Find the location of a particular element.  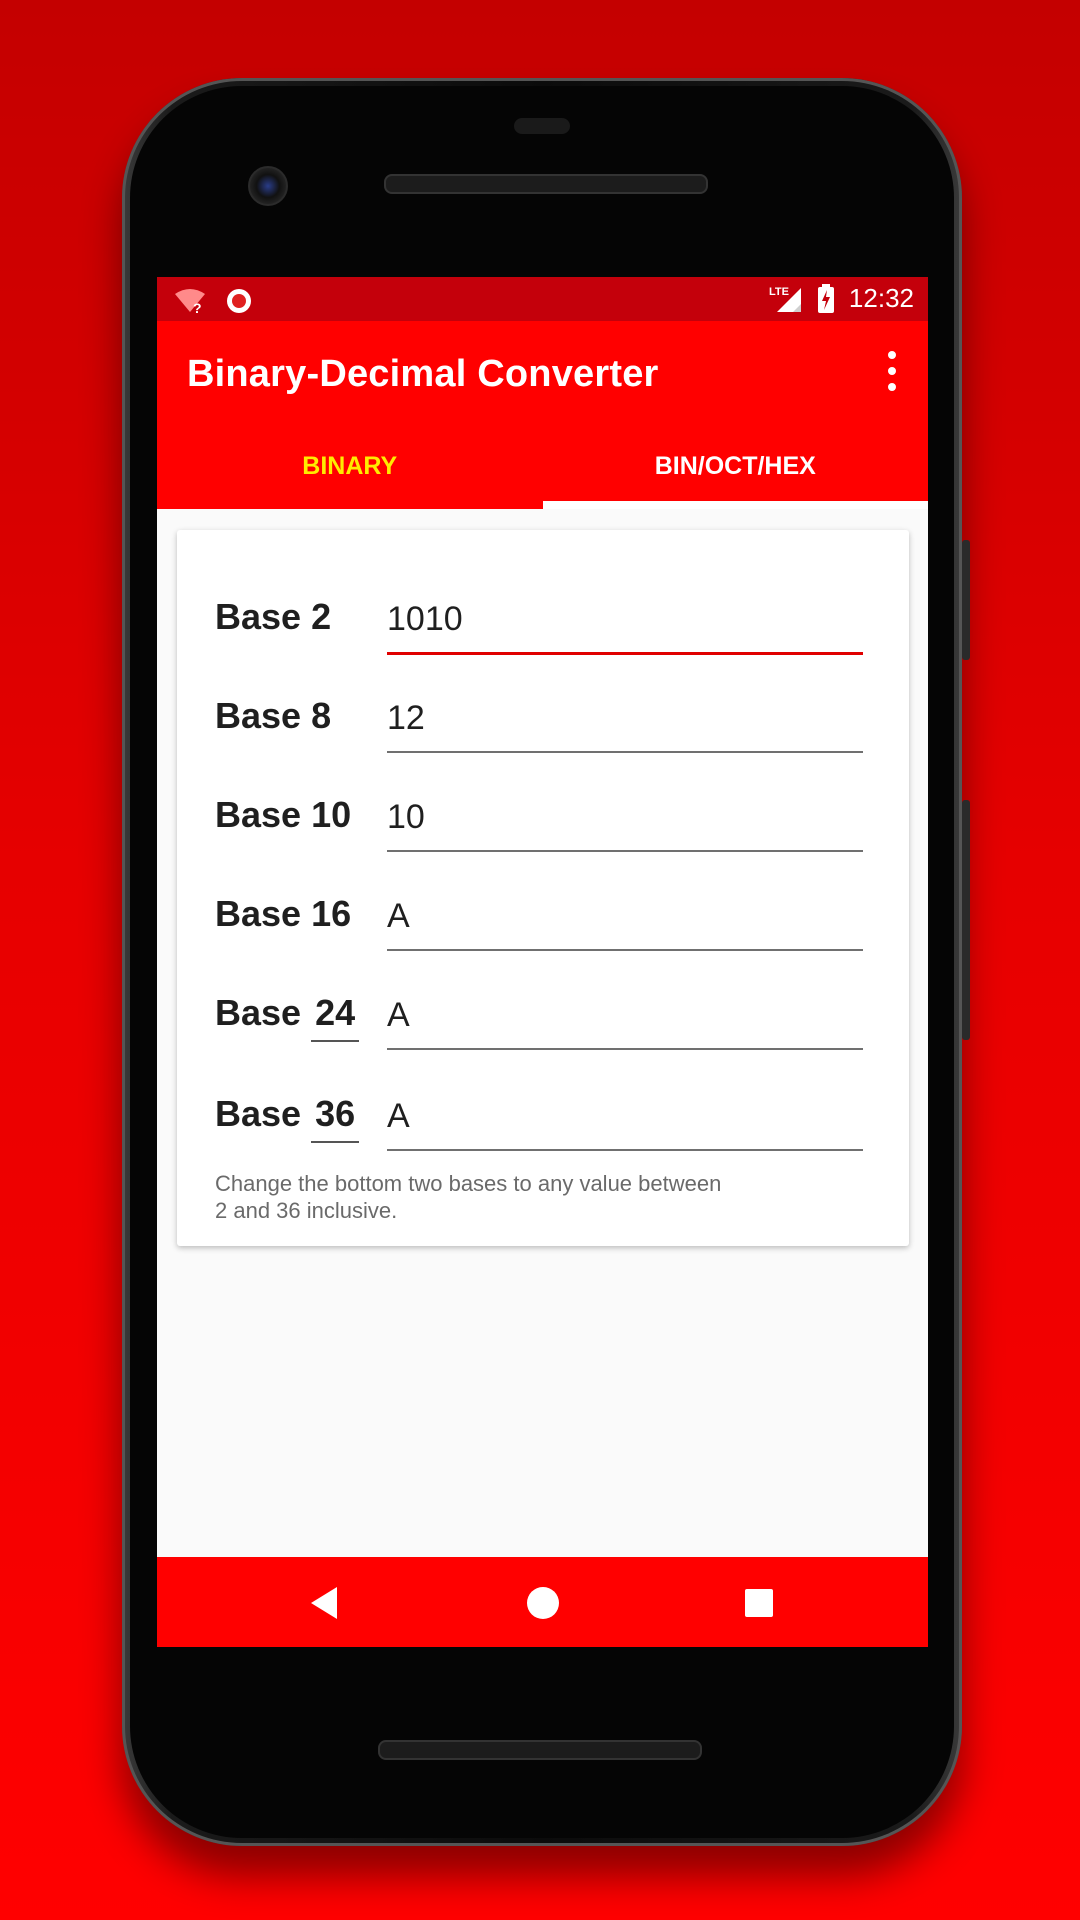

tab-bar: BINARY BIN/OCT/HEX is located at coordinates (542, 466).